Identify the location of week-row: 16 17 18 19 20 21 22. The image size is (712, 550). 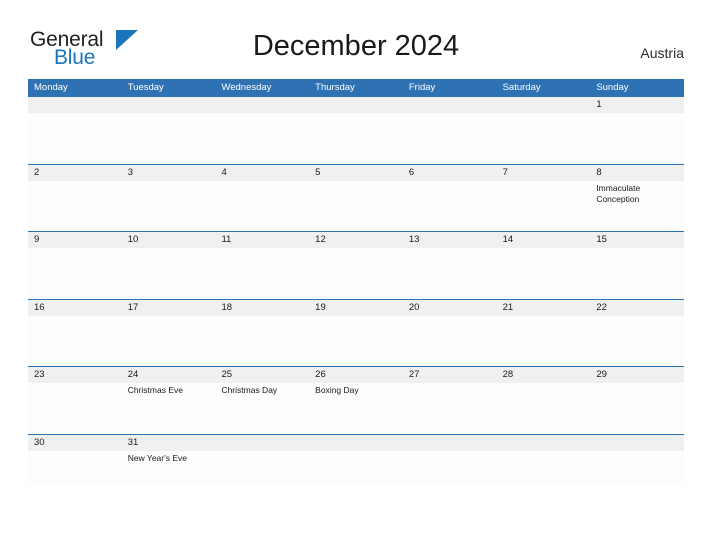
(356, 332).